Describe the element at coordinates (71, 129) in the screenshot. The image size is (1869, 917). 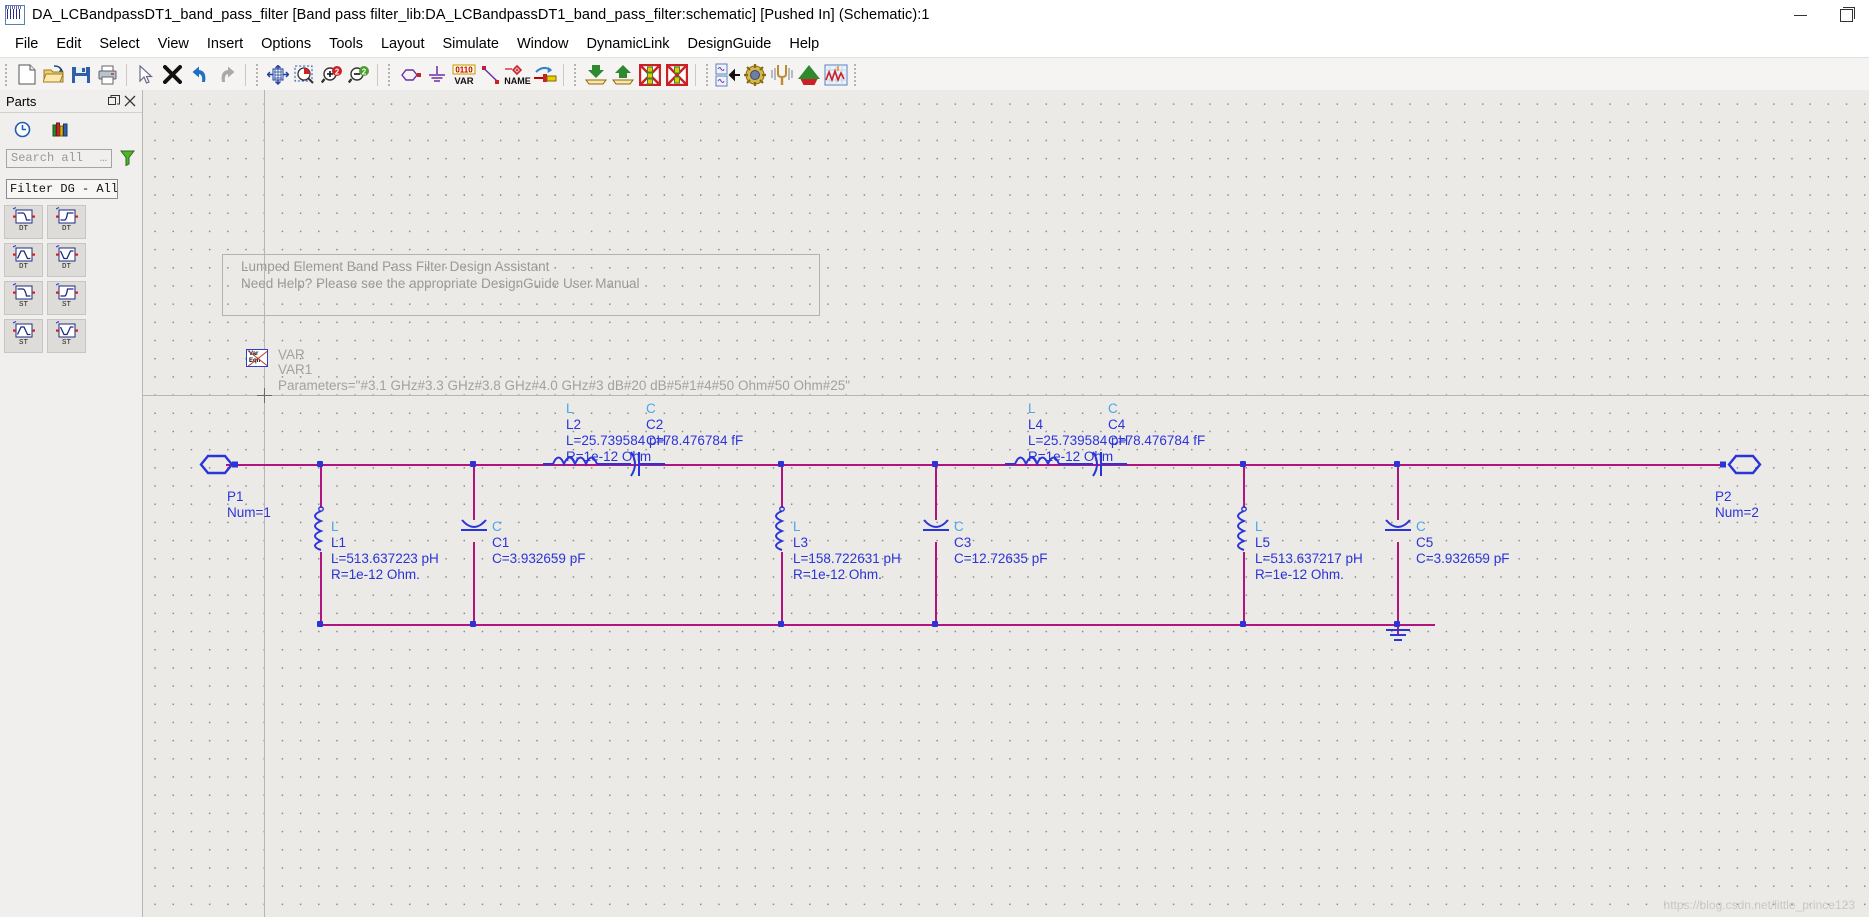
I see `parts-panel-tabs` at that location.